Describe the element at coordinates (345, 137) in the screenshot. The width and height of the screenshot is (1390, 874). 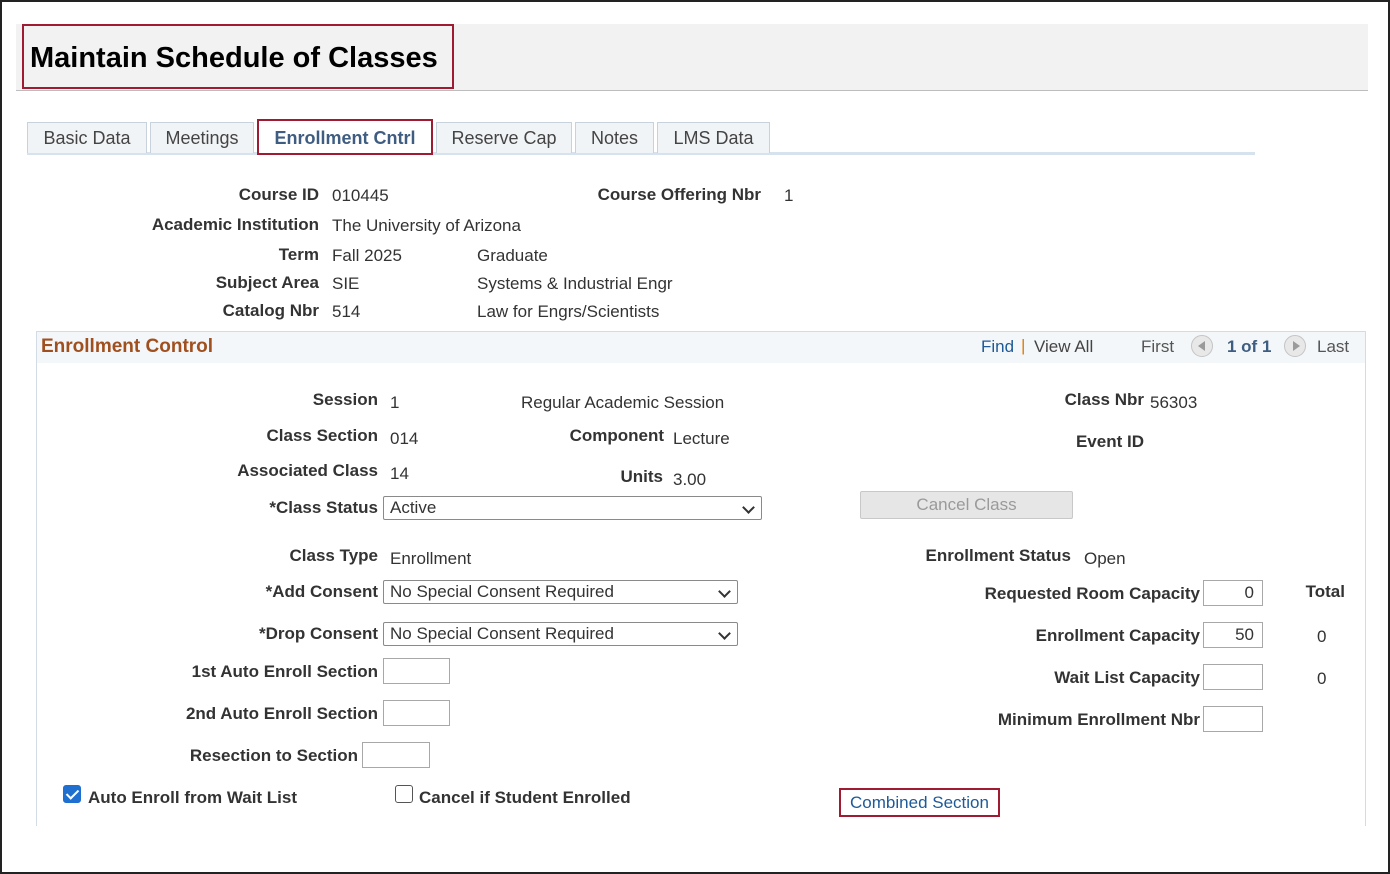
I see `tab-enrollment-cntrl: Enrollment Cntrl` at that location.